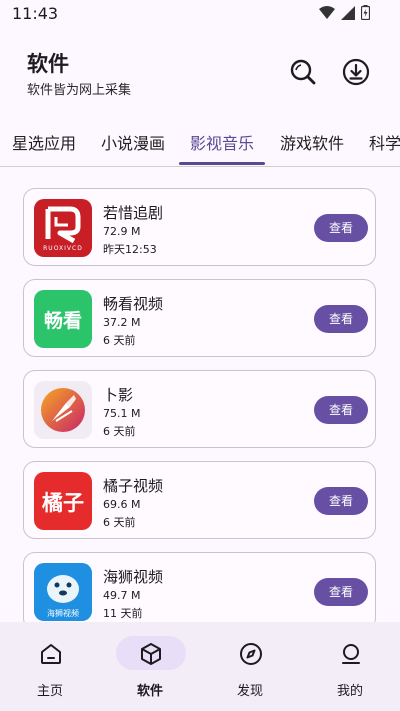 Image resolution: width=400 pixels, height=711 pixels. Describe the element at coordinates (133, 213) in the screenshot. I see `app-name: 若惜追剧` at that location.